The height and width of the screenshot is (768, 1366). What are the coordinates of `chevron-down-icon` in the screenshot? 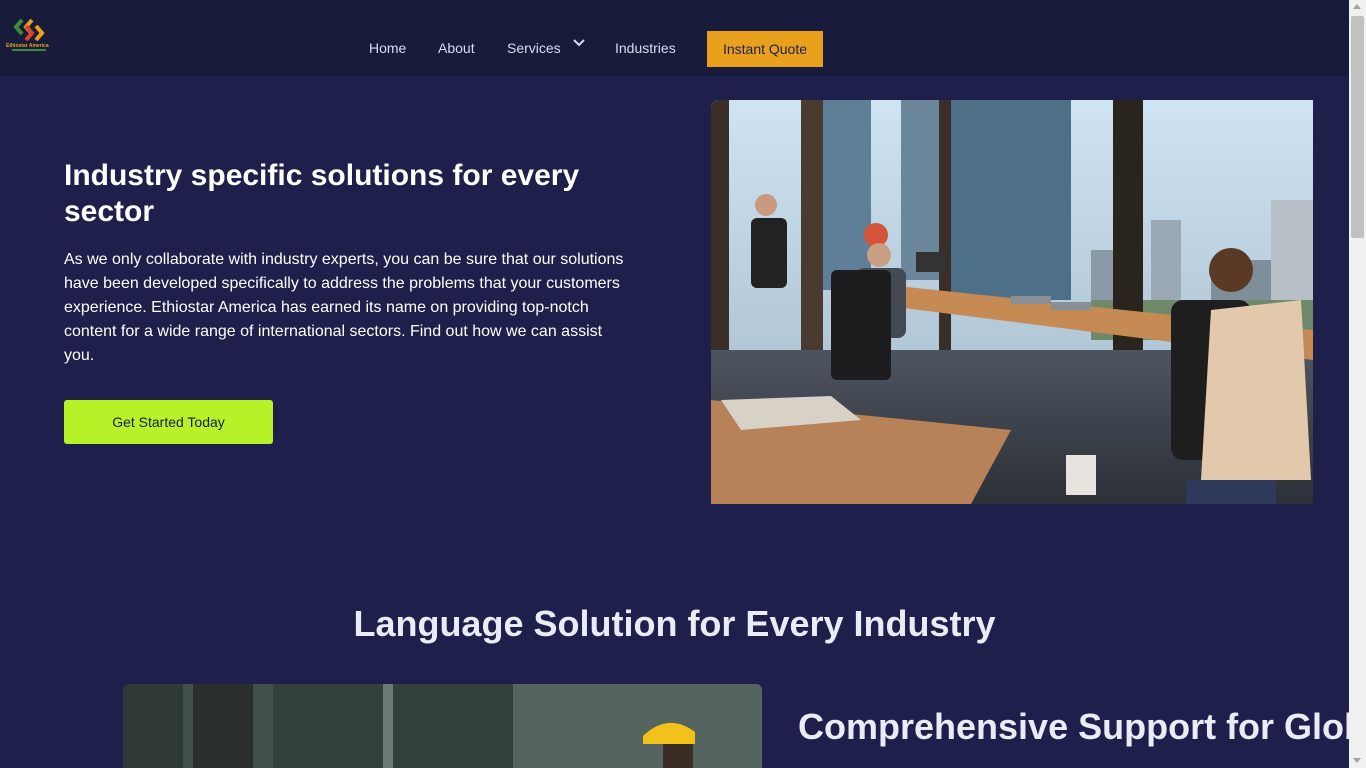 It's located at (579, 43).